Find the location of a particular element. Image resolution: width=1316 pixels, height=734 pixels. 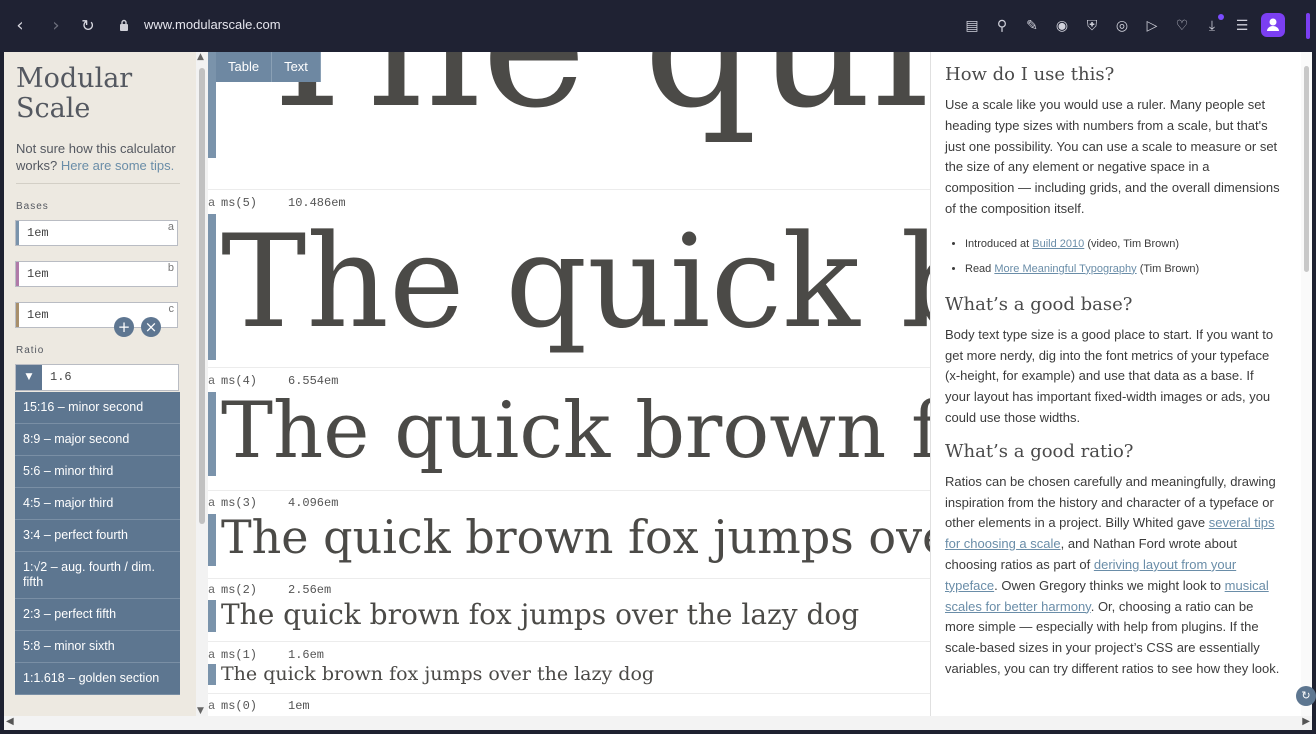

list-item-text: (Tim Brown) is located at coordinates (1168, 268).